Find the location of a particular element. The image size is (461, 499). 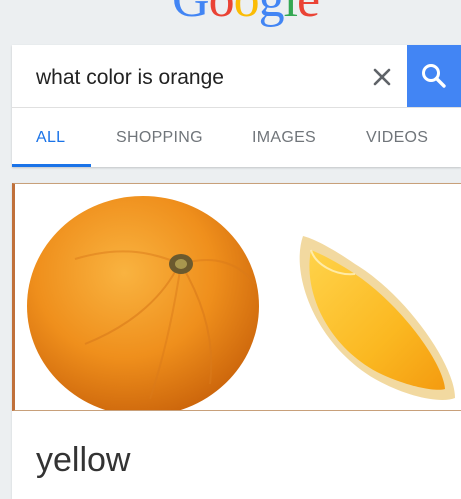

orange-slice-image is located at coordinates (377, 318).